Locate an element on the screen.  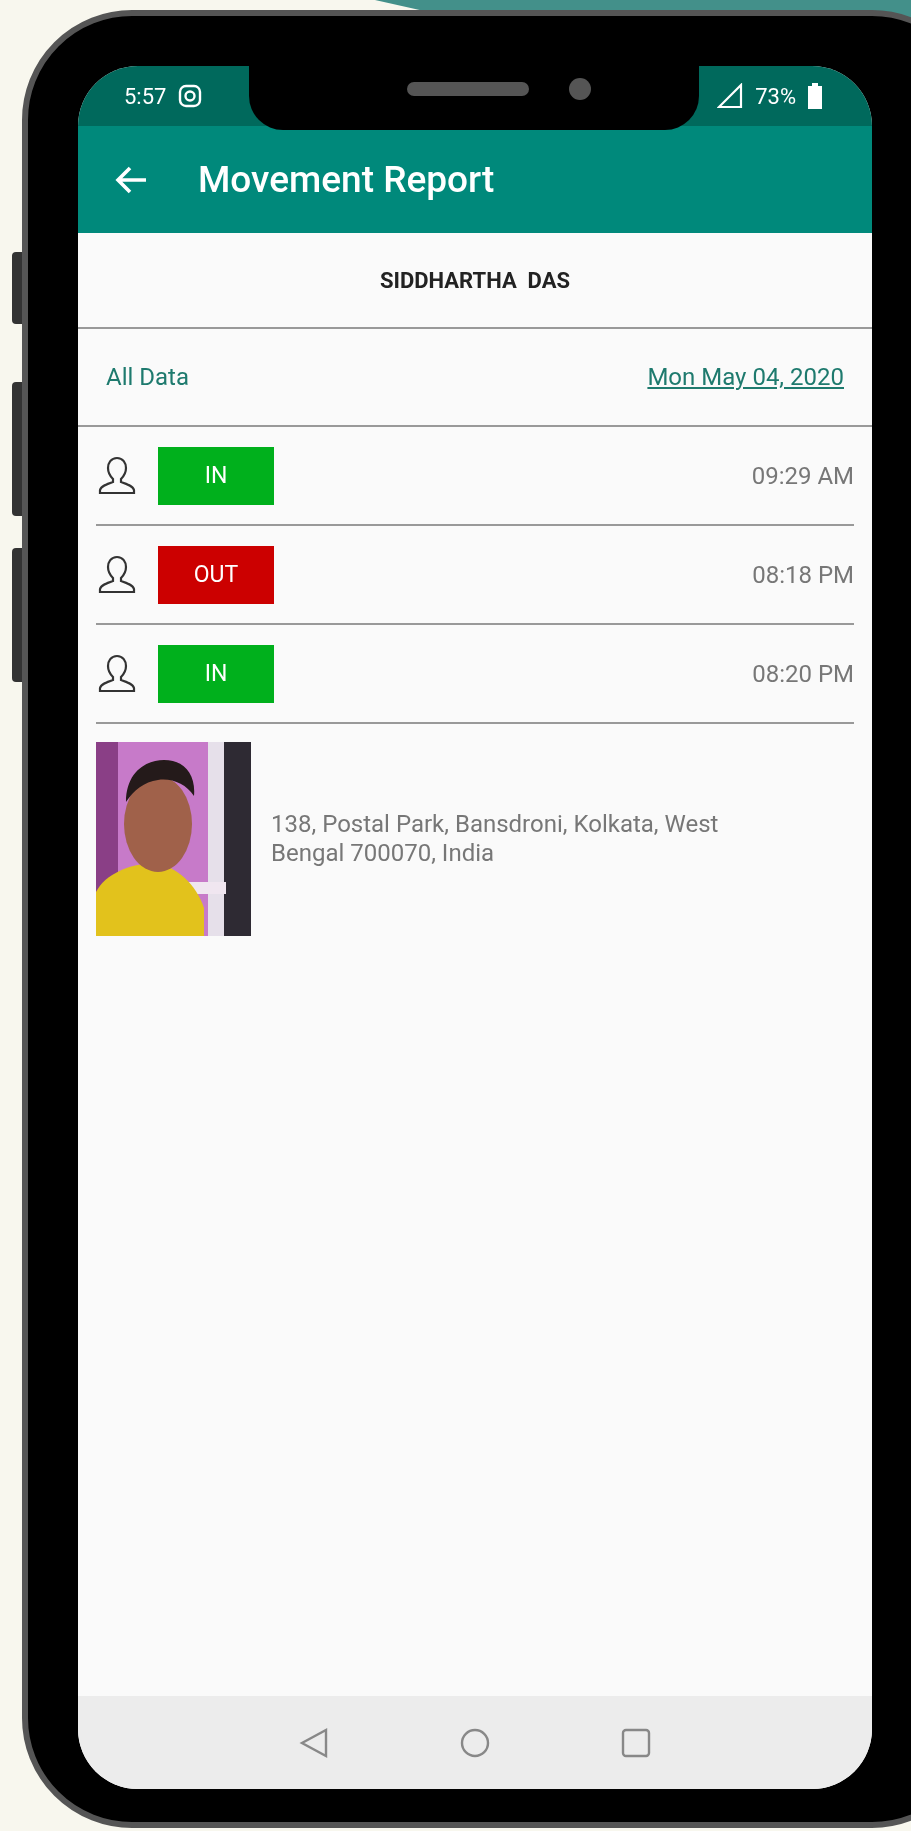
address-text: 138, Postal Park, Bansdroni, Kolkata, West Bengal 700070, India is located at coordinates (495, 839).